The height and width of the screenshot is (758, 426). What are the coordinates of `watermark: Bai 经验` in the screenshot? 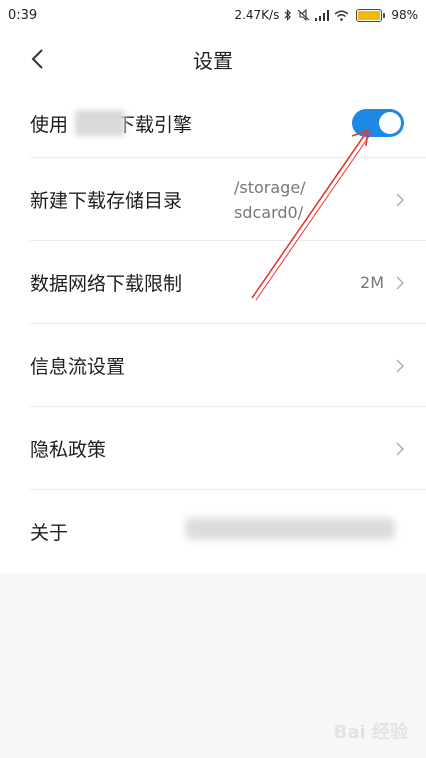 It's located at (370, 732).